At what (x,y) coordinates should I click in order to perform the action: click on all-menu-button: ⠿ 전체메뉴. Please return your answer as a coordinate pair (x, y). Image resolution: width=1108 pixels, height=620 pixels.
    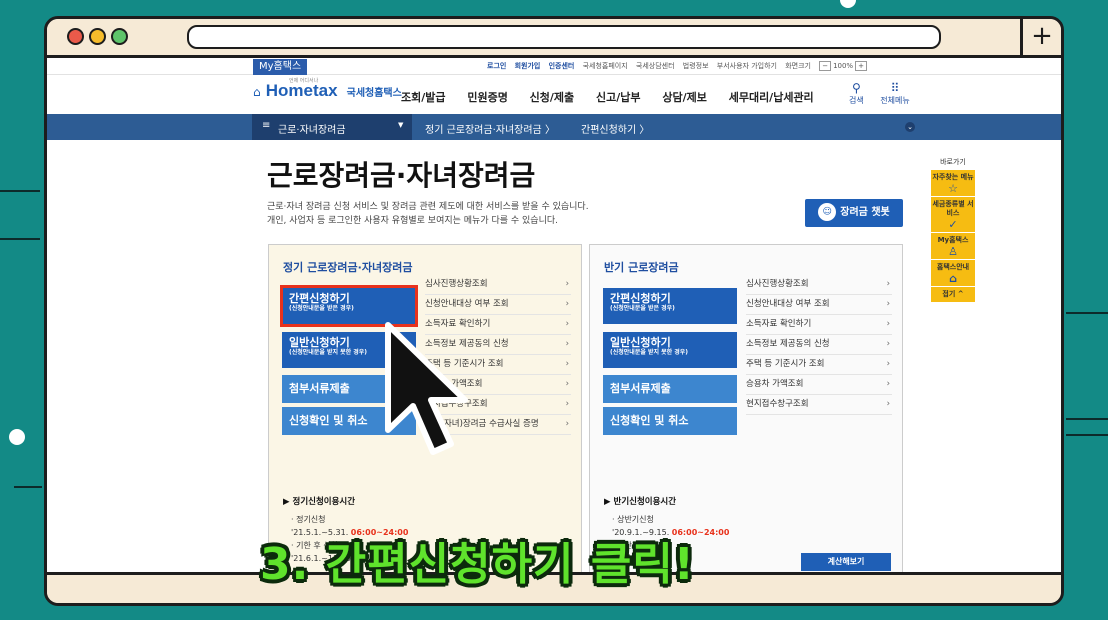
    Looking at the image, I should click on (894, 93).